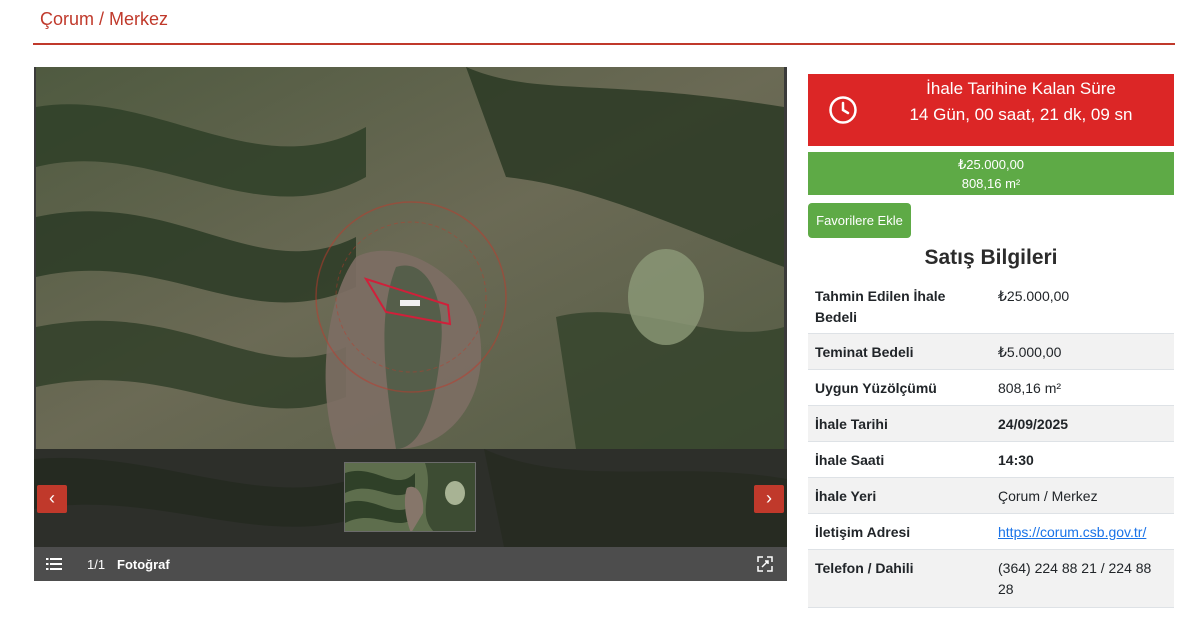  I want to click on table-row: İhale Saati 14:30, so click(991, 459).